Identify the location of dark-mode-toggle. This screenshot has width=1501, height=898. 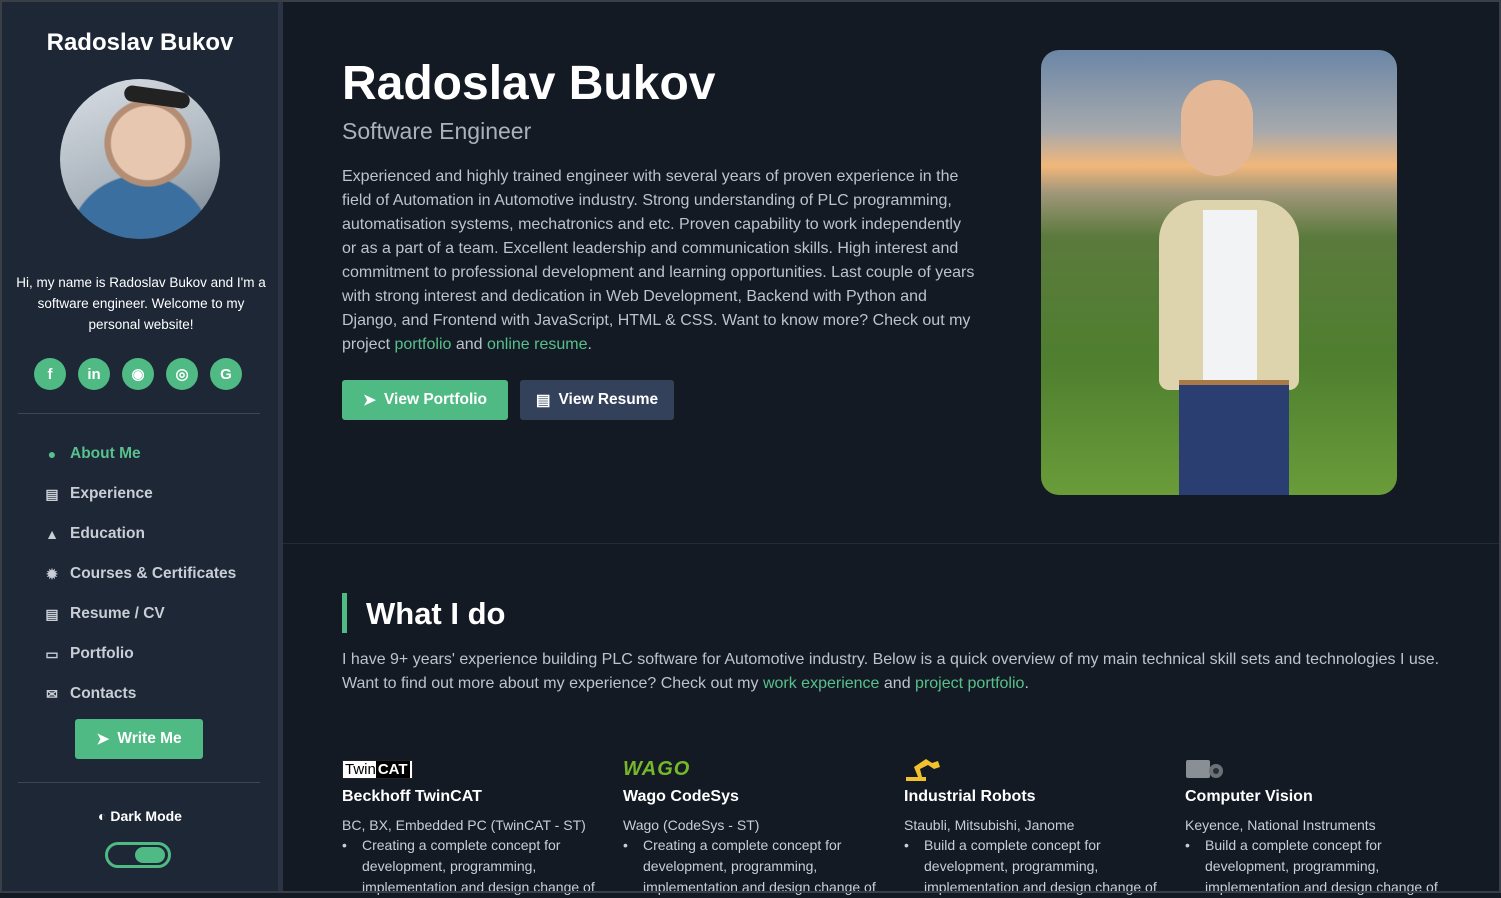
(138, 855).